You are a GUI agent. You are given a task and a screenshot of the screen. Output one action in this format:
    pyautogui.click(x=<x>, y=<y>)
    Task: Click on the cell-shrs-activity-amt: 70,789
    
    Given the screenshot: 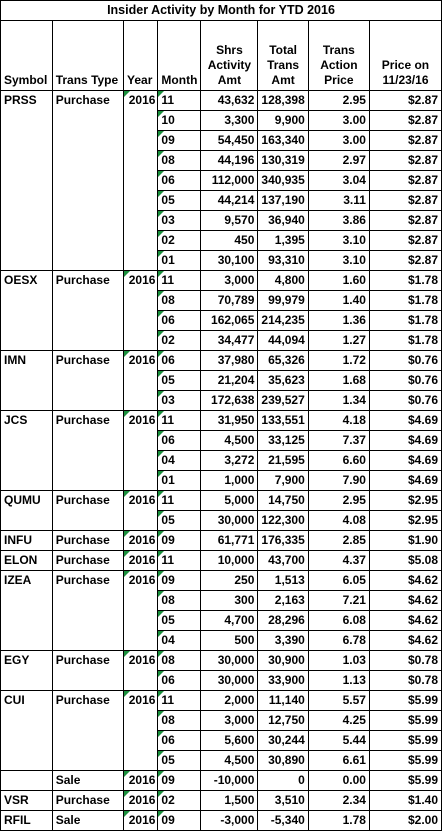 What is the action you would take?
    pyautogui.click(x=229, y=300)
    